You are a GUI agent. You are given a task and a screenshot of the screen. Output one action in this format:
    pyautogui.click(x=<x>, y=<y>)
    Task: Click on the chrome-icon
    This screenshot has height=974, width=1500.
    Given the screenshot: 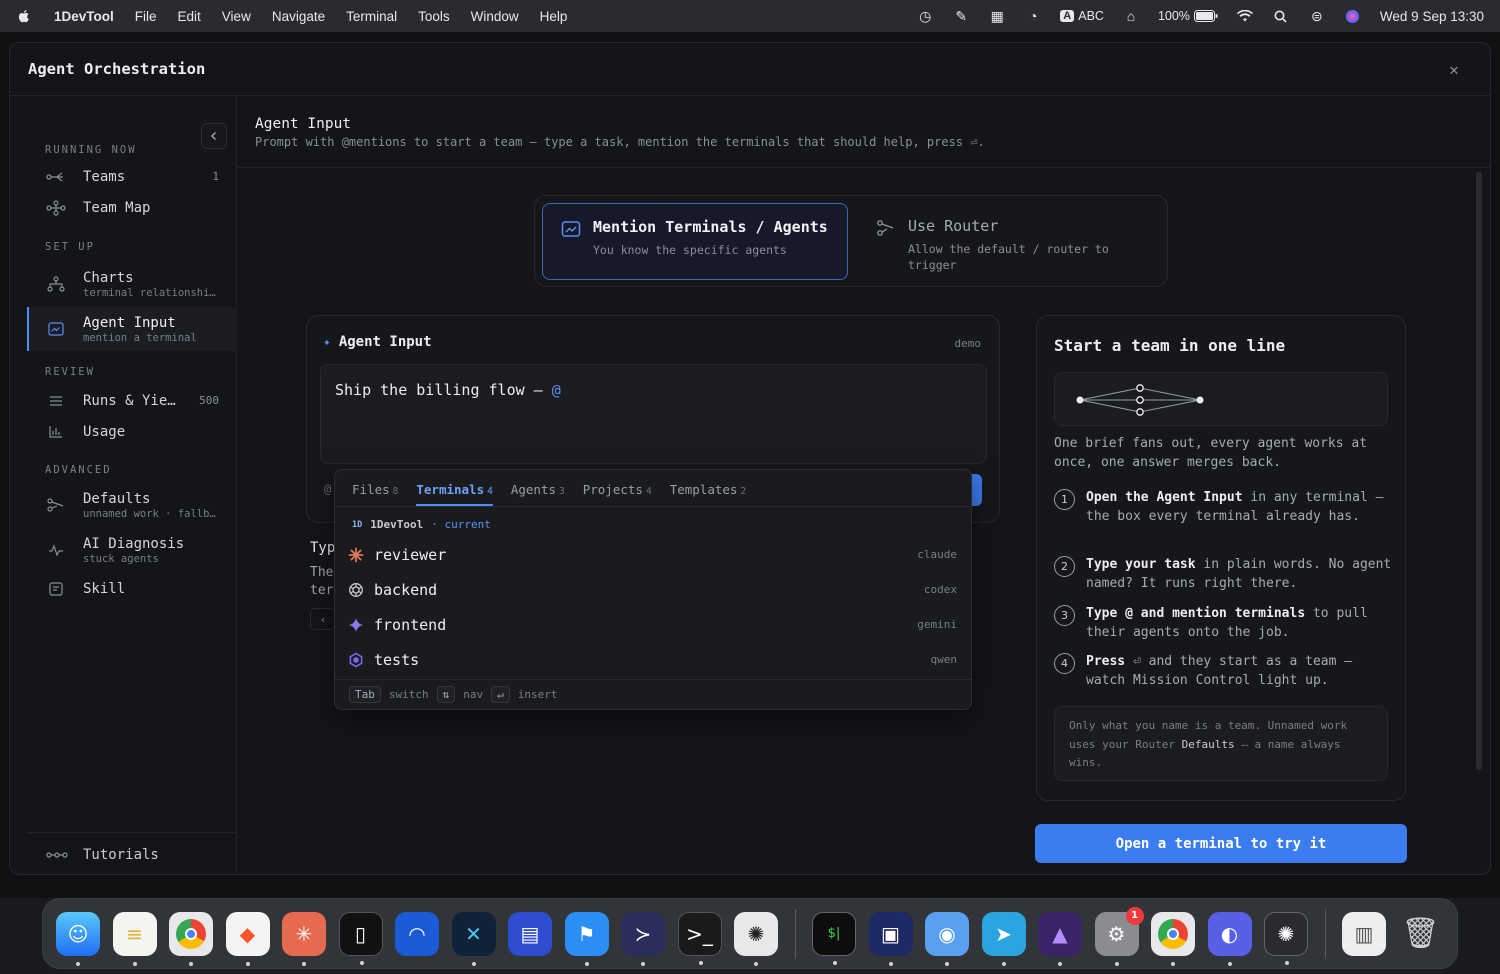 What is the action you would take?
    pyautogui.click(x=191, y=938)
    